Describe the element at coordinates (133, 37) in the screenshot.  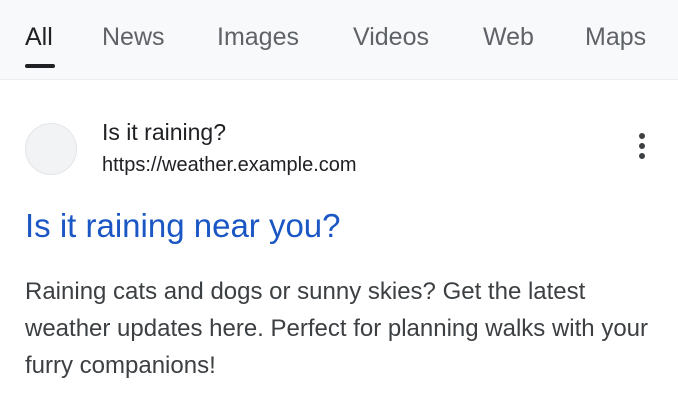
I see `tab-news: News` at that location.